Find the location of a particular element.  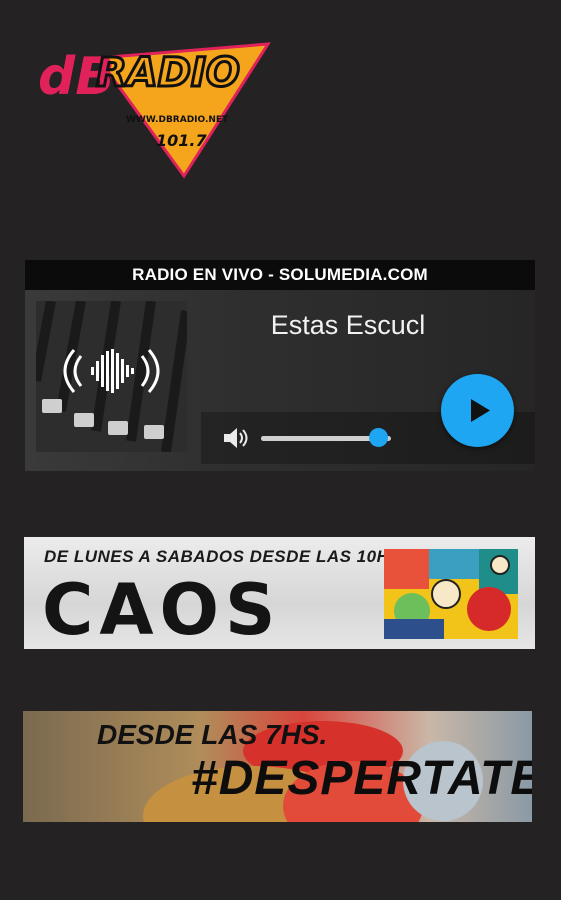

volume-slider-handle is located at coordinates (378, 437).